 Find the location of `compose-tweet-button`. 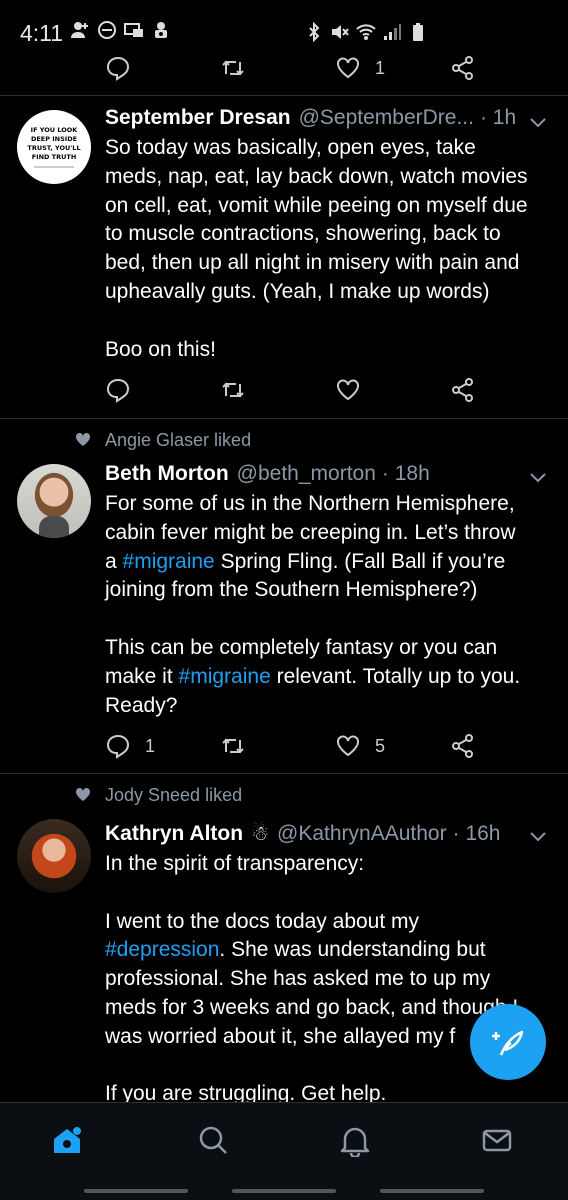

compose-tweet-button is located at coordinates (508, 1042).